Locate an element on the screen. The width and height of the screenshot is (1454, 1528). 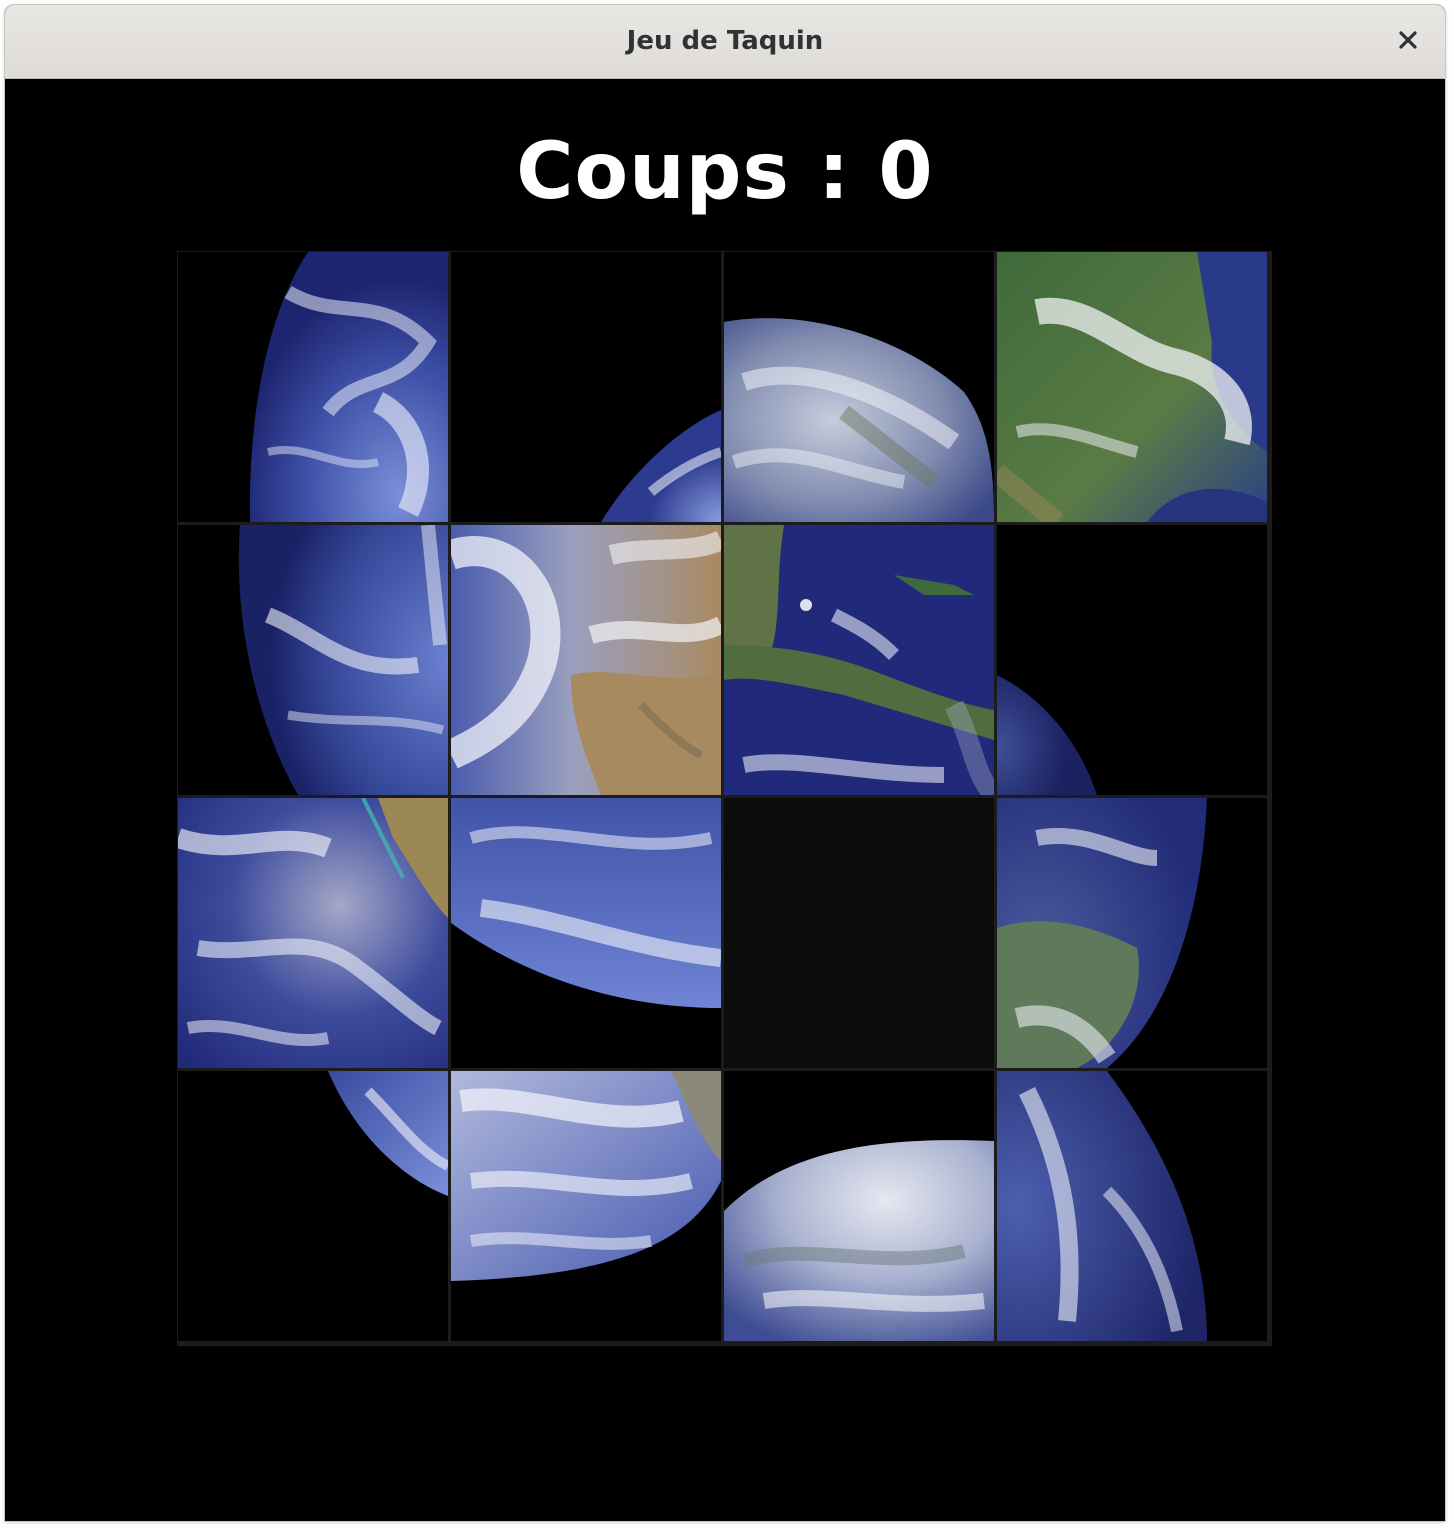
window-title: Jeu de Taquin is located at coordinates (725, 41).